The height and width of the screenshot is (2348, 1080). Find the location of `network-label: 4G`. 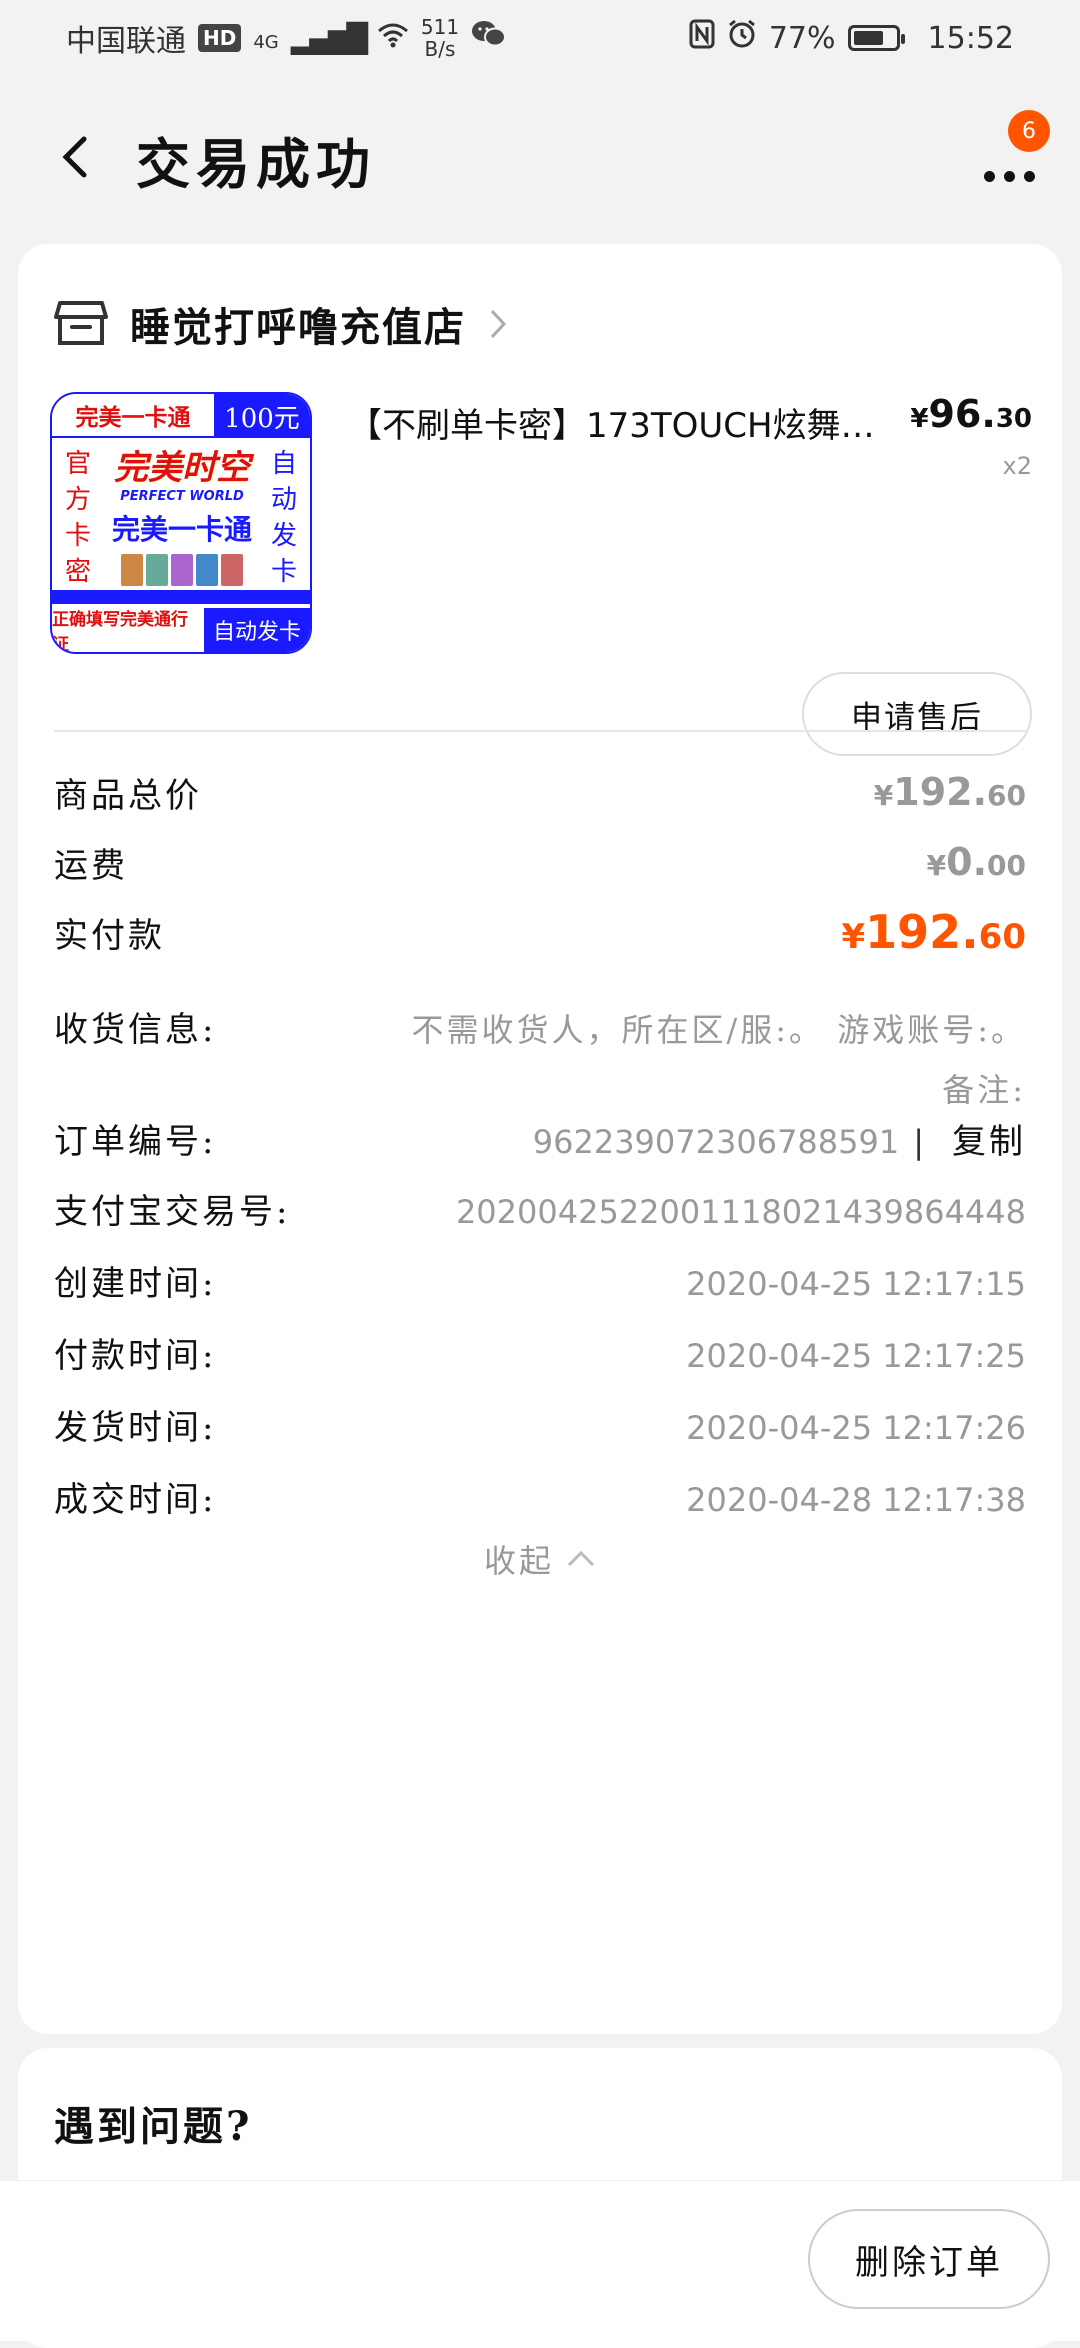

network-label: 4G is located at coordinates (266, 42).